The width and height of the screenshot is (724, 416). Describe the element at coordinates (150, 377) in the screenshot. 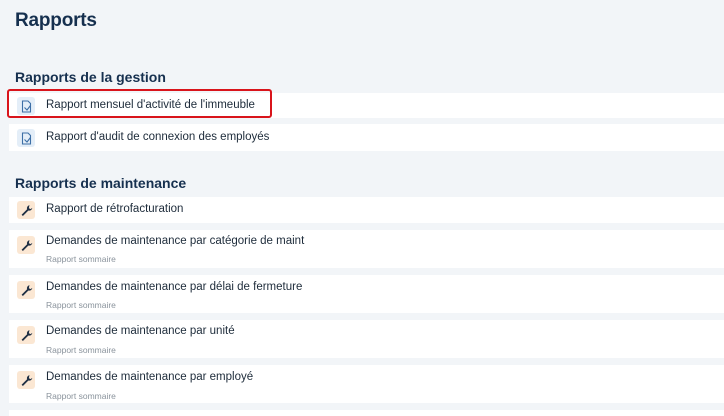

I see `report-label: Demandes de maintenance par employé` at that location.